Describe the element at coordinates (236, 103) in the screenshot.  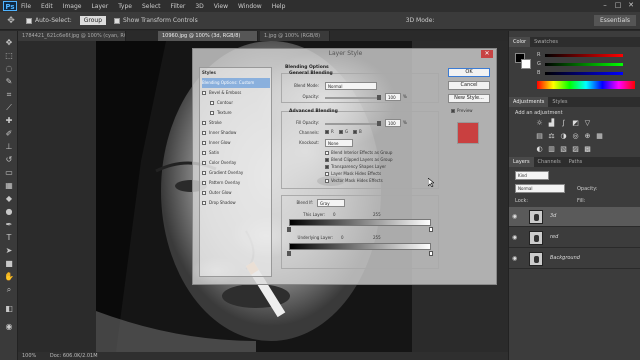
I see `style-item-contour: Contour` at that location.